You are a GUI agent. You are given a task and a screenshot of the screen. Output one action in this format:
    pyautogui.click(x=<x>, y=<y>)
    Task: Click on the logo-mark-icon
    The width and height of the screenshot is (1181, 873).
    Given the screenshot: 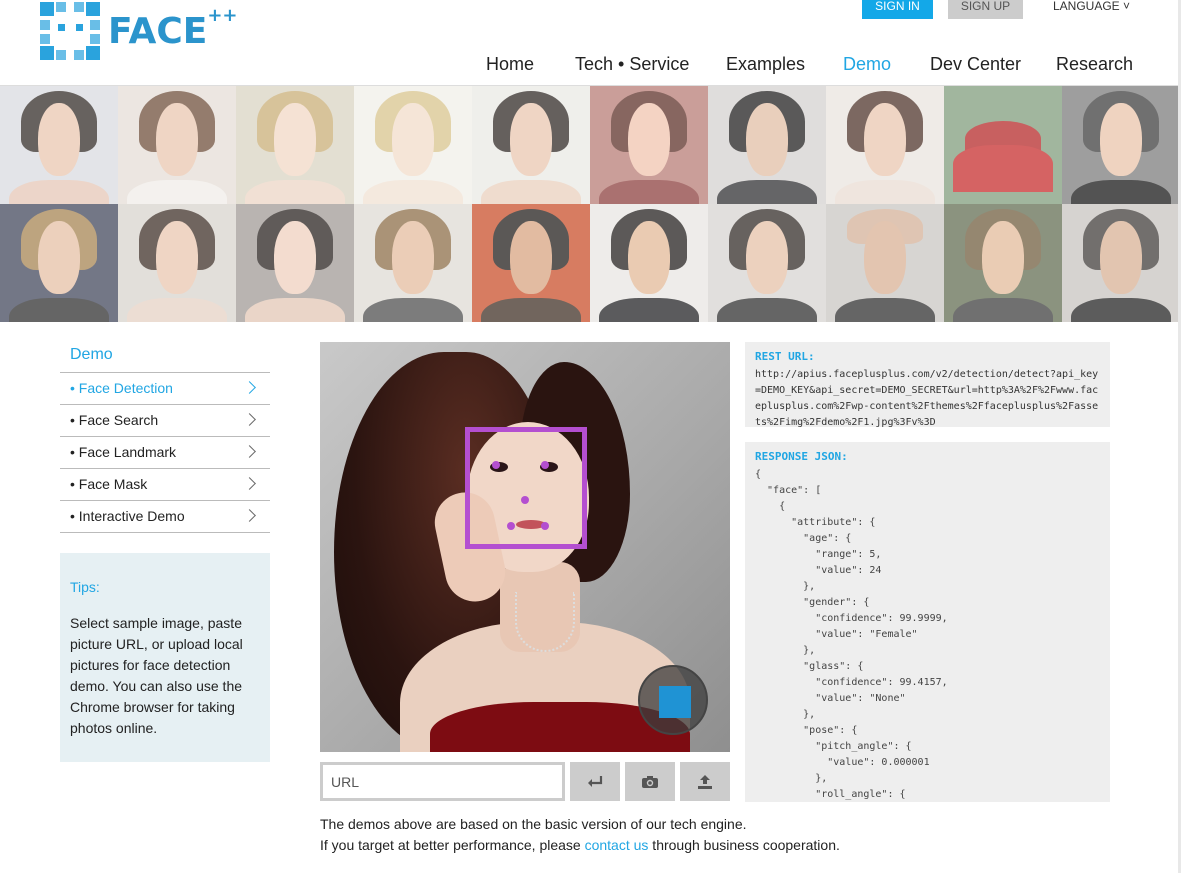 What is the action you would take?
    pyautogui.click(x=70, y=31)
    